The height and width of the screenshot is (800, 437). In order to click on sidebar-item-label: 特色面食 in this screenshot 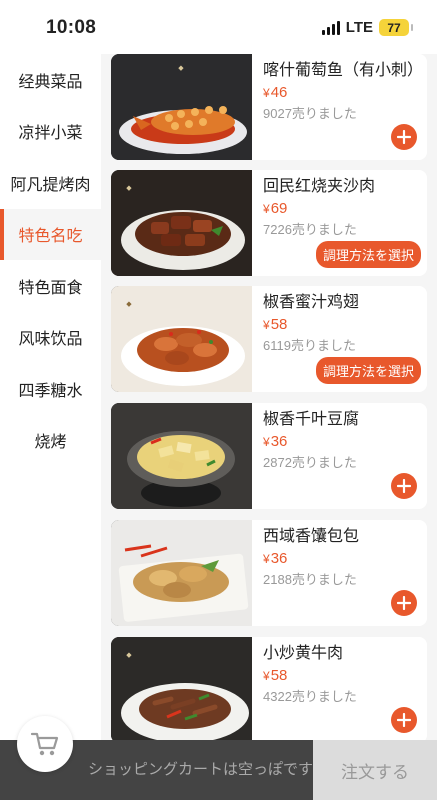, I will do `click(50, 288)`.